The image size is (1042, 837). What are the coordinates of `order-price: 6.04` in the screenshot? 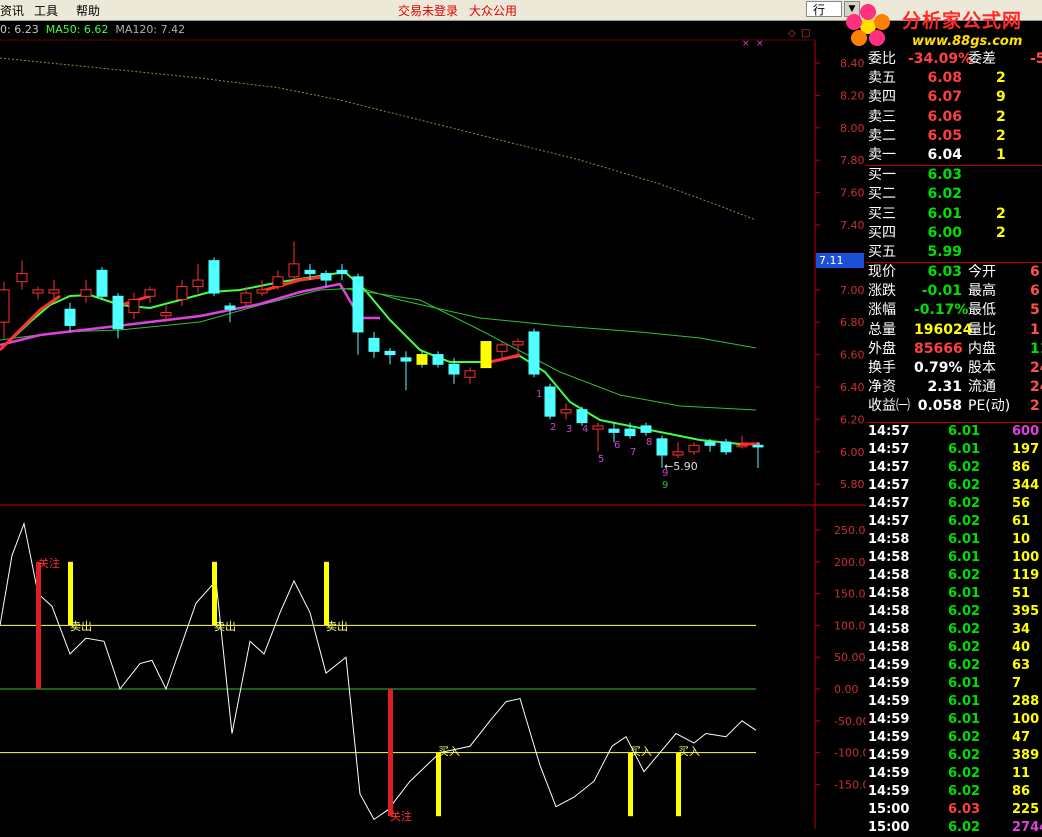 It's located at (944, 154).